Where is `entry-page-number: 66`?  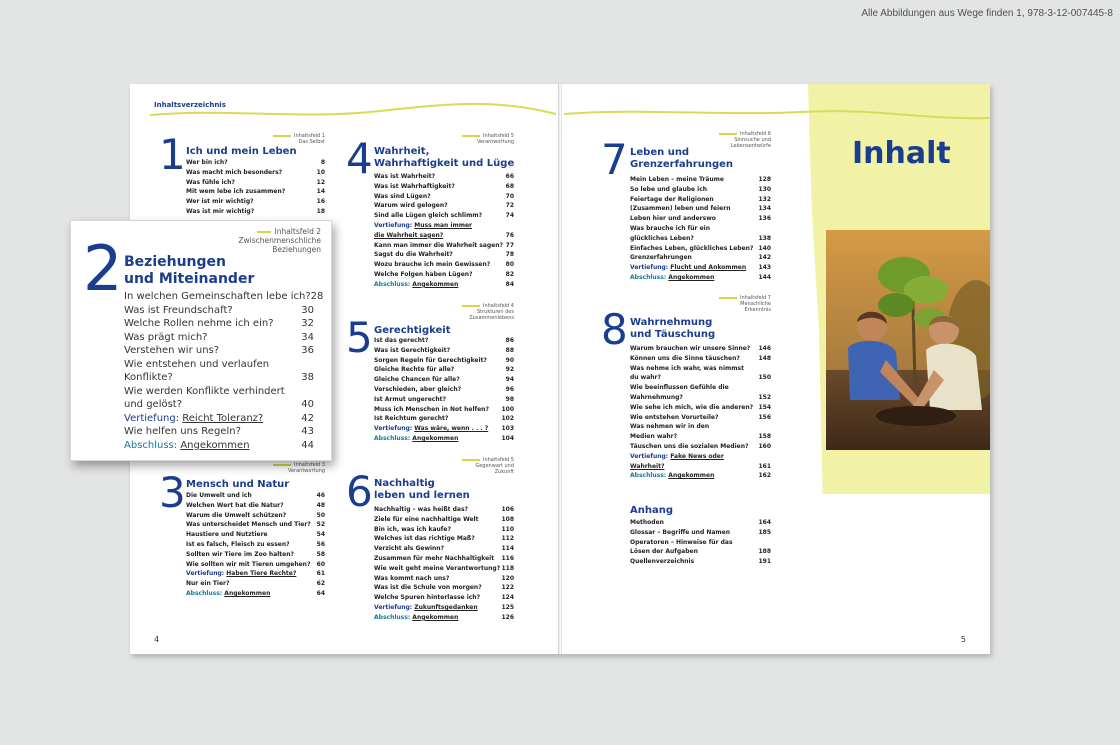
entry-page-number: 66 is located at coordinates (509, 176).